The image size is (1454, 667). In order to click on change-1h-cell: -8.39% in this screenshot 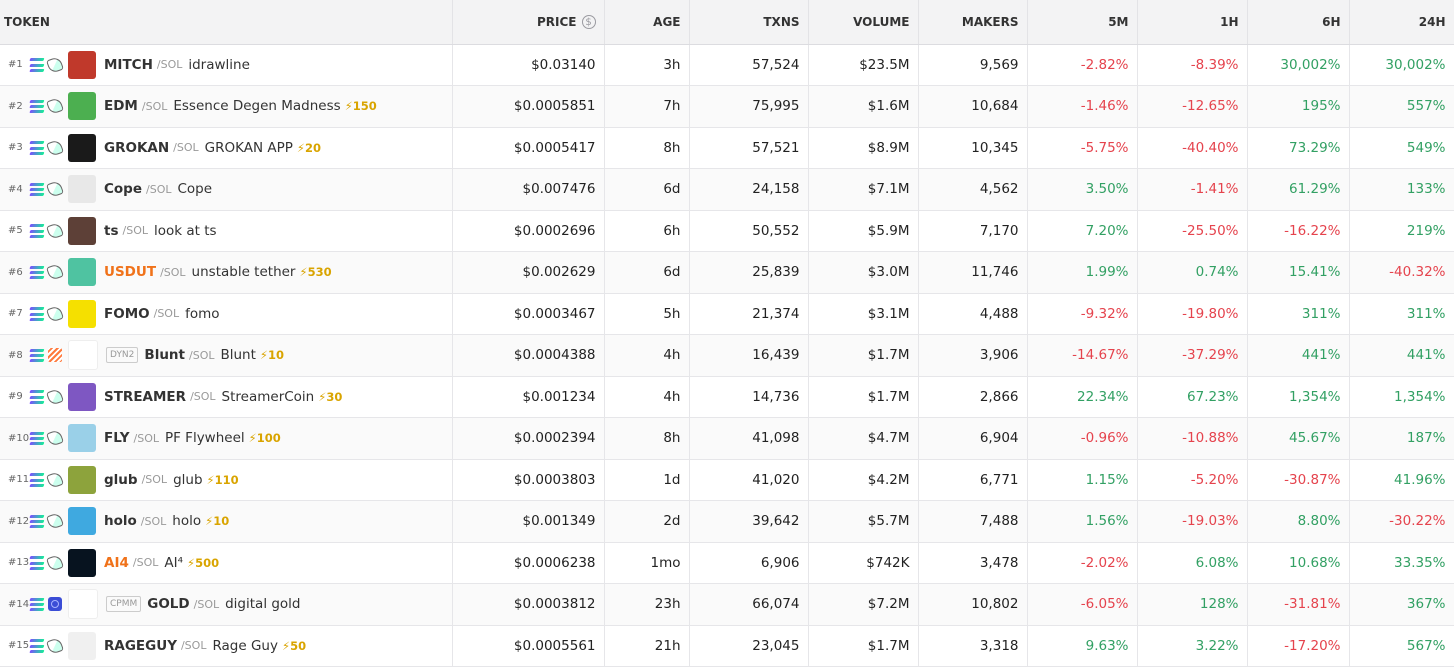, I will do `click(1192, 65)`.